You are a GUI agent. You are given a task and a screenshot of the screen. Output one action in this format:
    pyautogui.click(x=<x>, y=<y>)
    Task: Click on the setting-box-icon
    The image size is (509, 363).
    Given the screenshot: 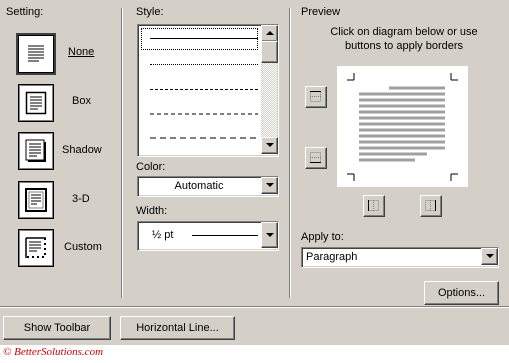 What is the action you would take?
    pyautogui.click(x=36, y=103)
    